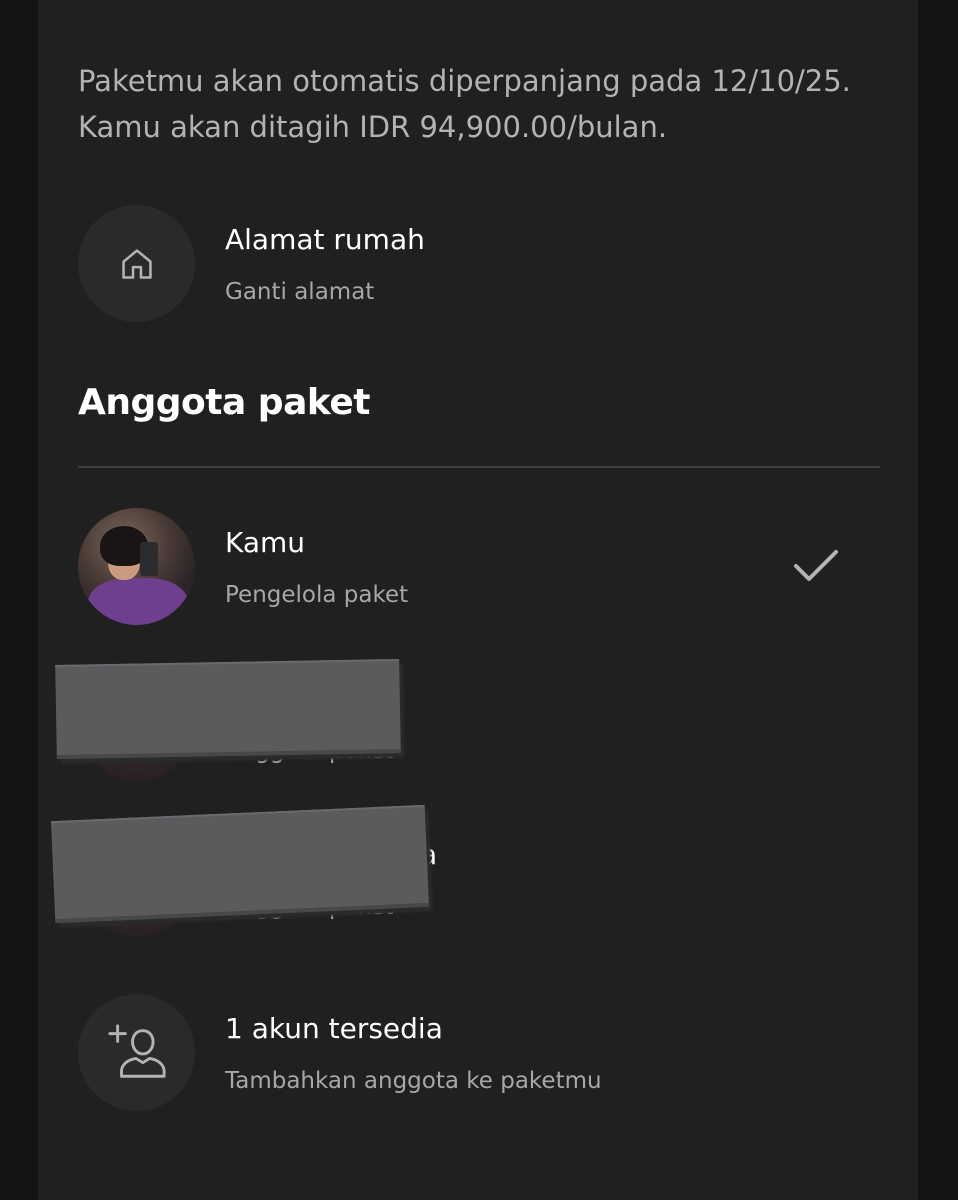 The image size is (958, 1200). Describe the element at coordinates (224, 402) in the screenshot. I see `section-title: Anggota paket` at that location.